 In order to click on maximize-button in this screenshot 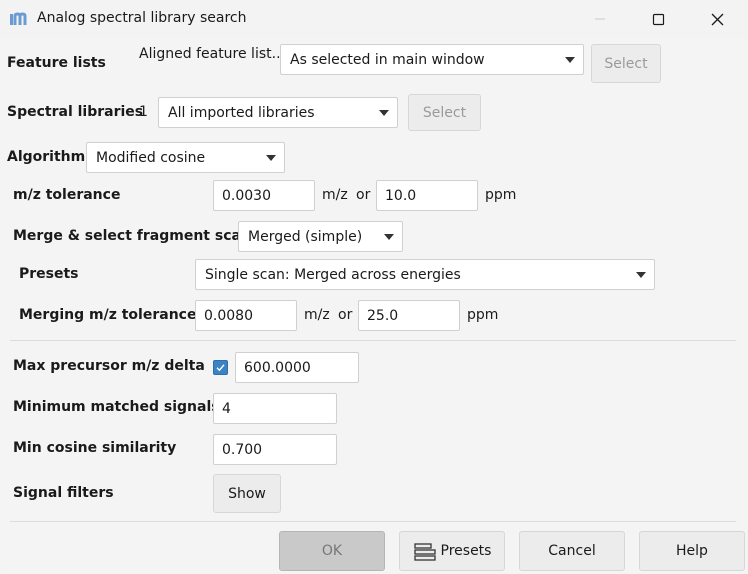, I will do `click(658, 19)`.